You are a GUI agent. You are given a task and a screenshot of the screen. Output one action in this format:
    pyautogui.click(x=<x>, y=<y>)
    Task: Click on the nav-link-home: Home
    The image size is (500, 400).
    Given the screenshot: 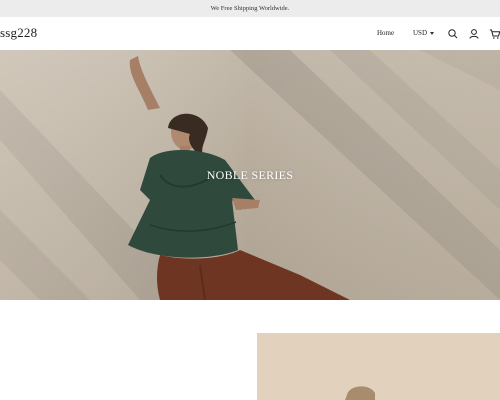 What is the action you would take?
    pyautogui.click(x=385, y=33)
    